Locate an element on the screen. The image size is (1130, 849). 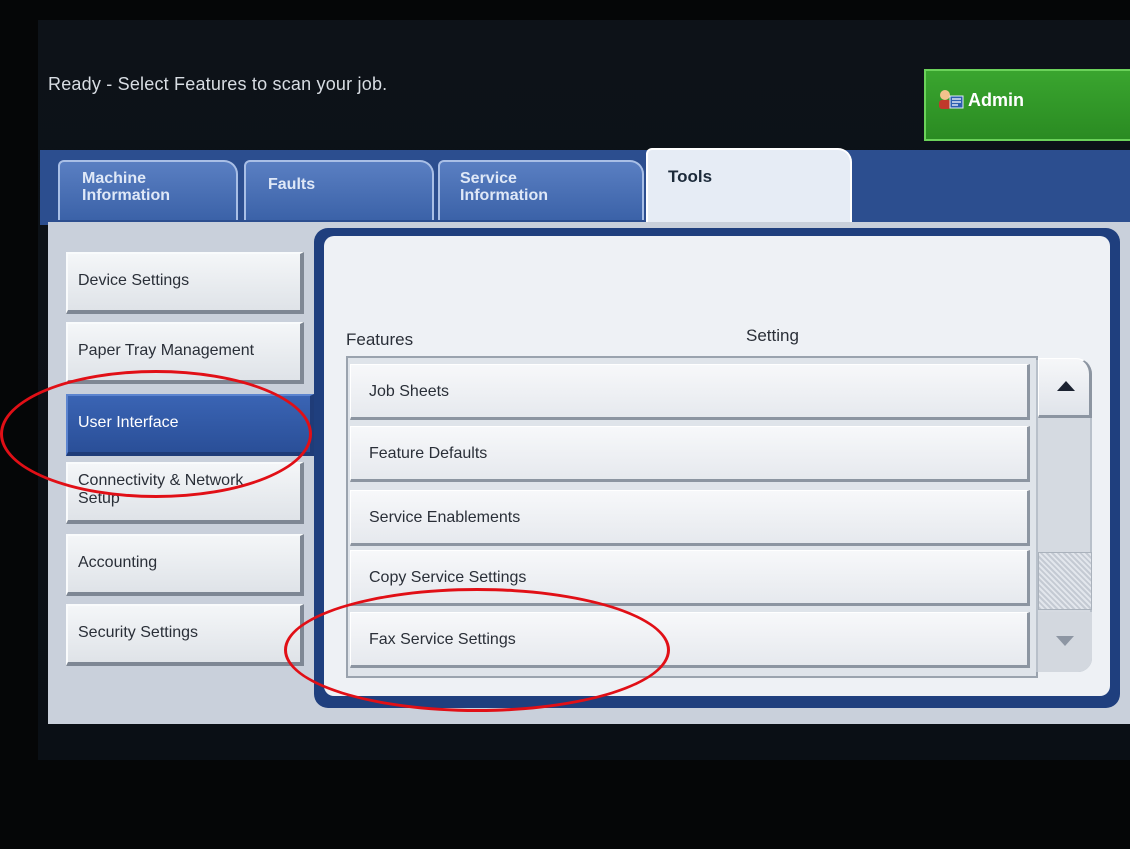
sidebar-item-label: Accounting is located at coordinates (118, 562).